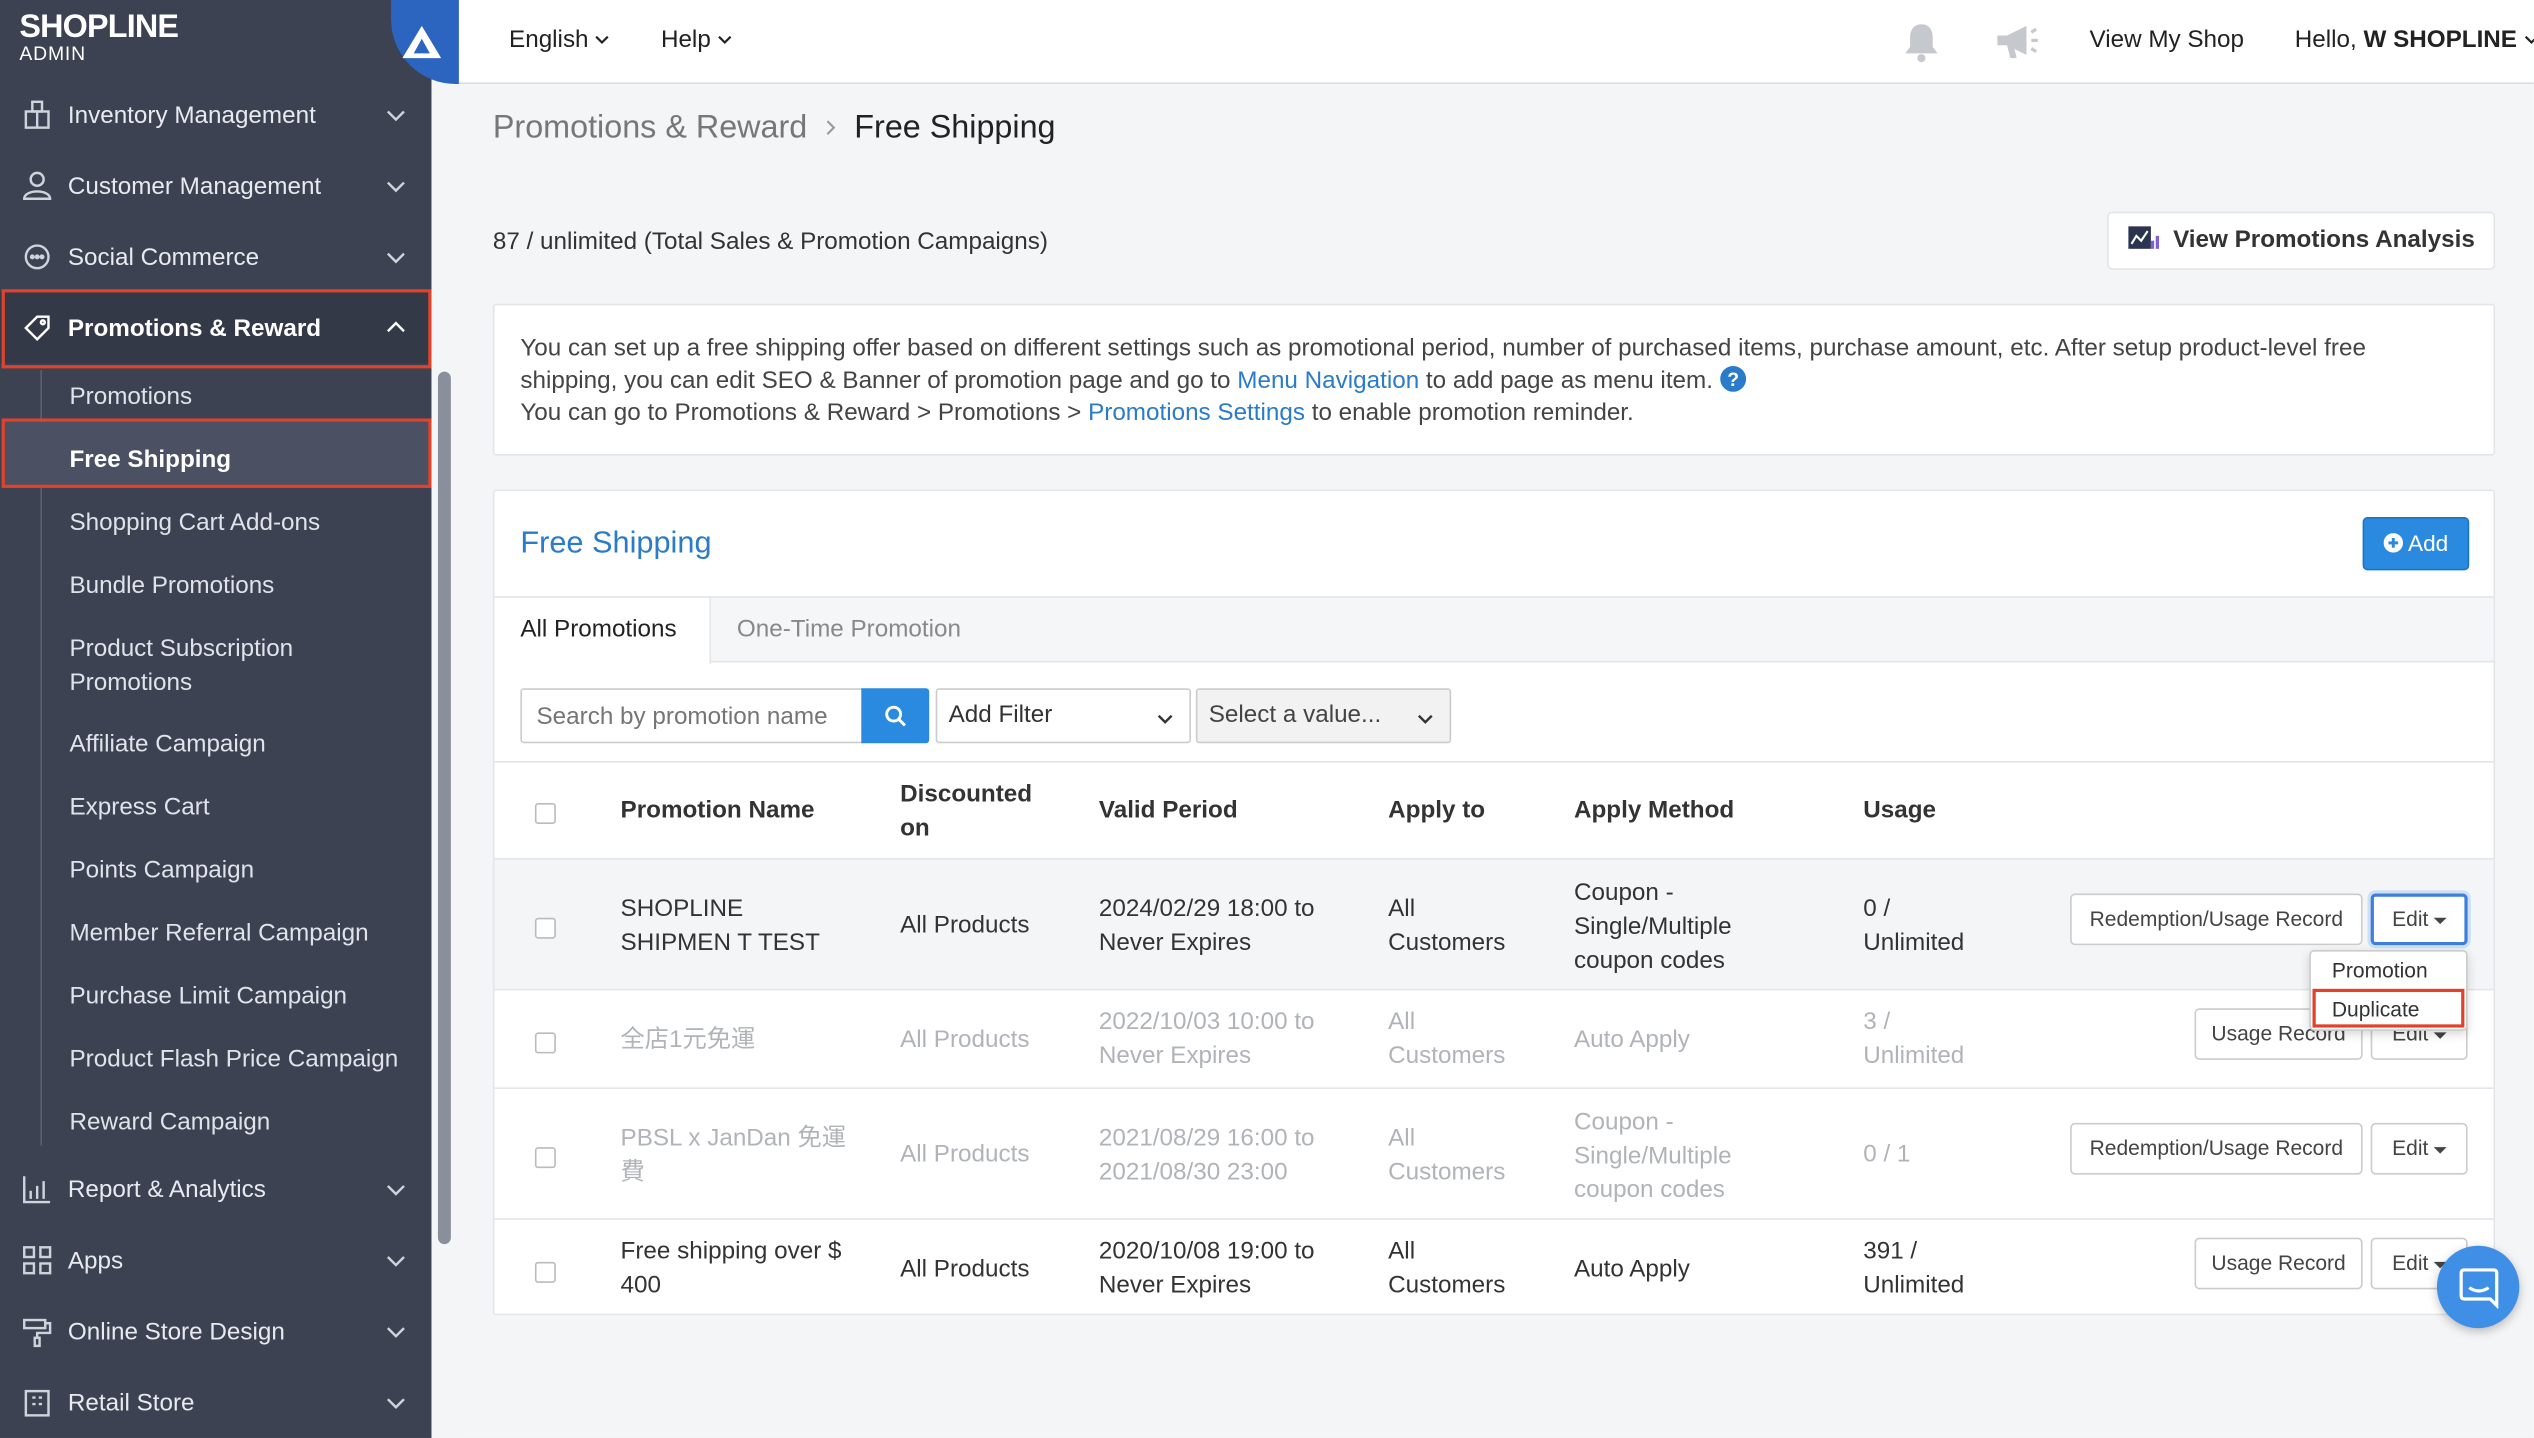  Describe the element at coordinates (965, 1154) in the screenshot. I see `discounted-on: All Products` at that location.